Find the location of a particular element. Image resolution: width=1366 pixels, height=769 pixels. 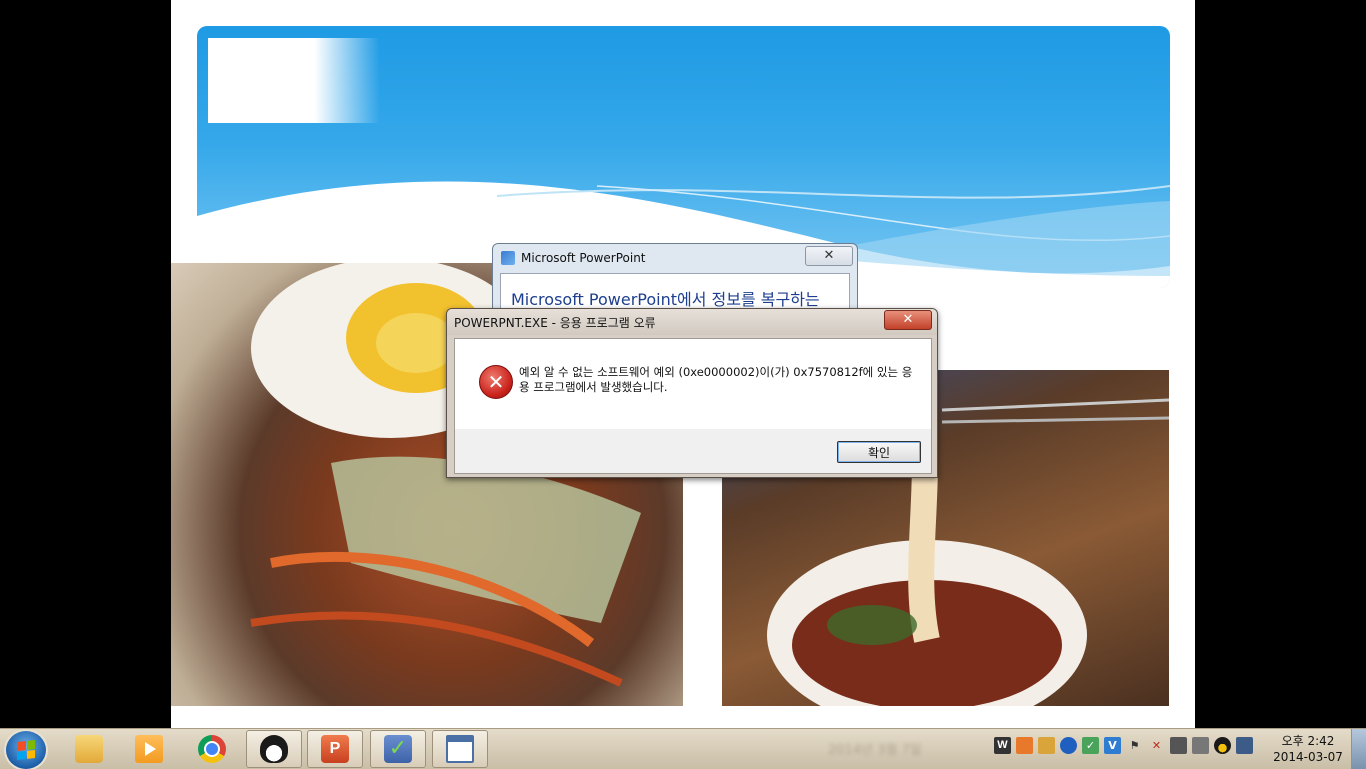

error-dialog-footer: 확인 is located at coordinates (693, 451).